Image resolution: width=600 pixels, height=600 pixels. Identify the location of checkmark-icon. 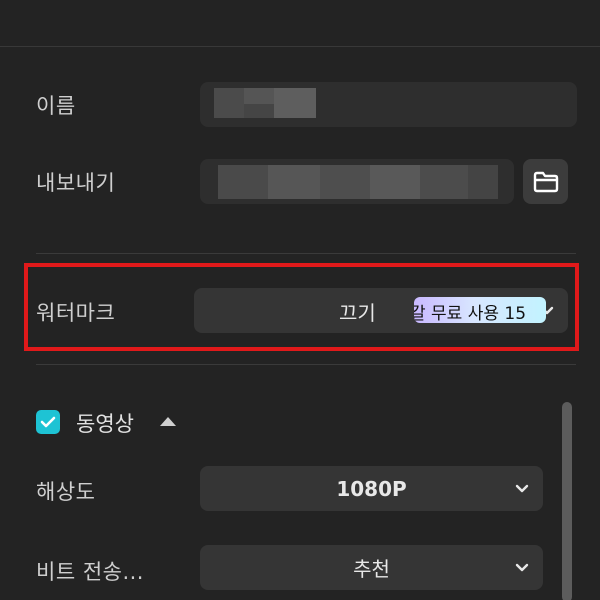
(48, 422).